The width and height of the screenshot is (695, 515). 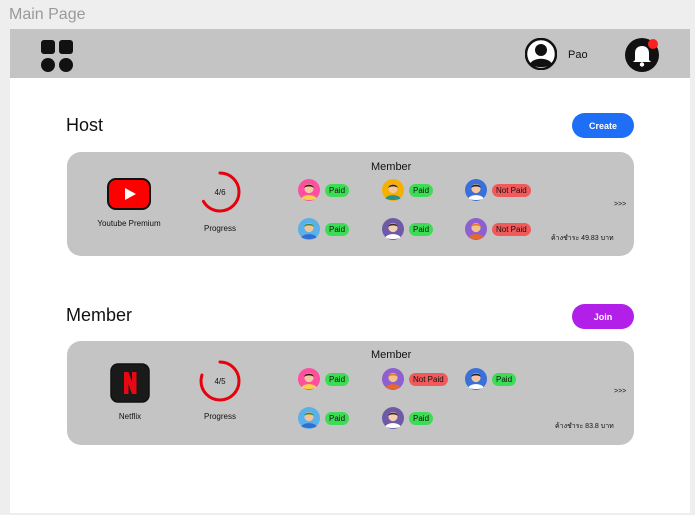 I want to click on youtube-icon, so click(x=129, y=194).